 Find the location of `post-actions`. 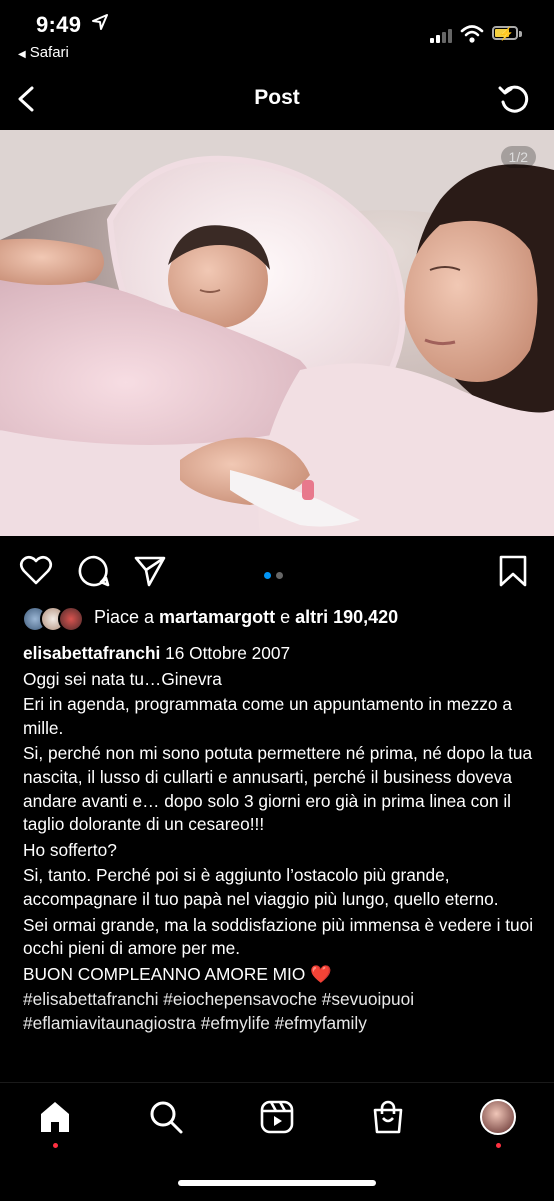

post-actions is located at coordinates (277, 570).